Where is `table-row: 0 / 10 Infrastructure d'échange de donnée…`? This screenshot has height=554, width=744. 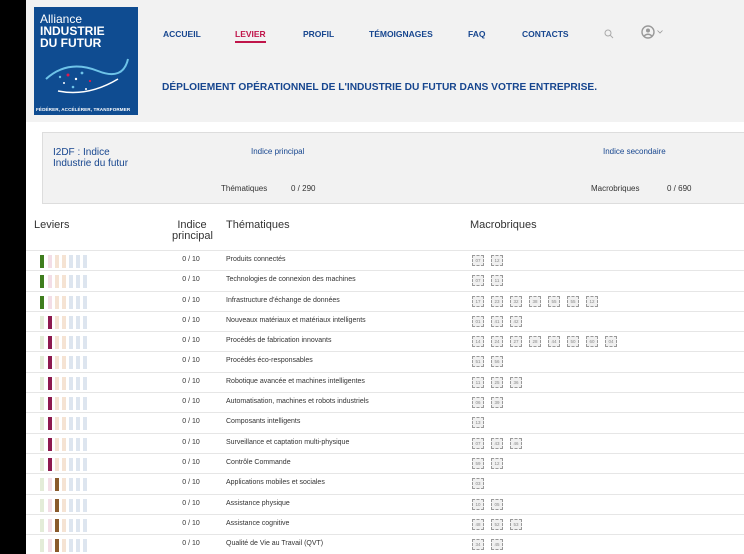
table-row: 0 / 10 Infrastructure d'échange de donnée… is located at coordinates (385, 300).